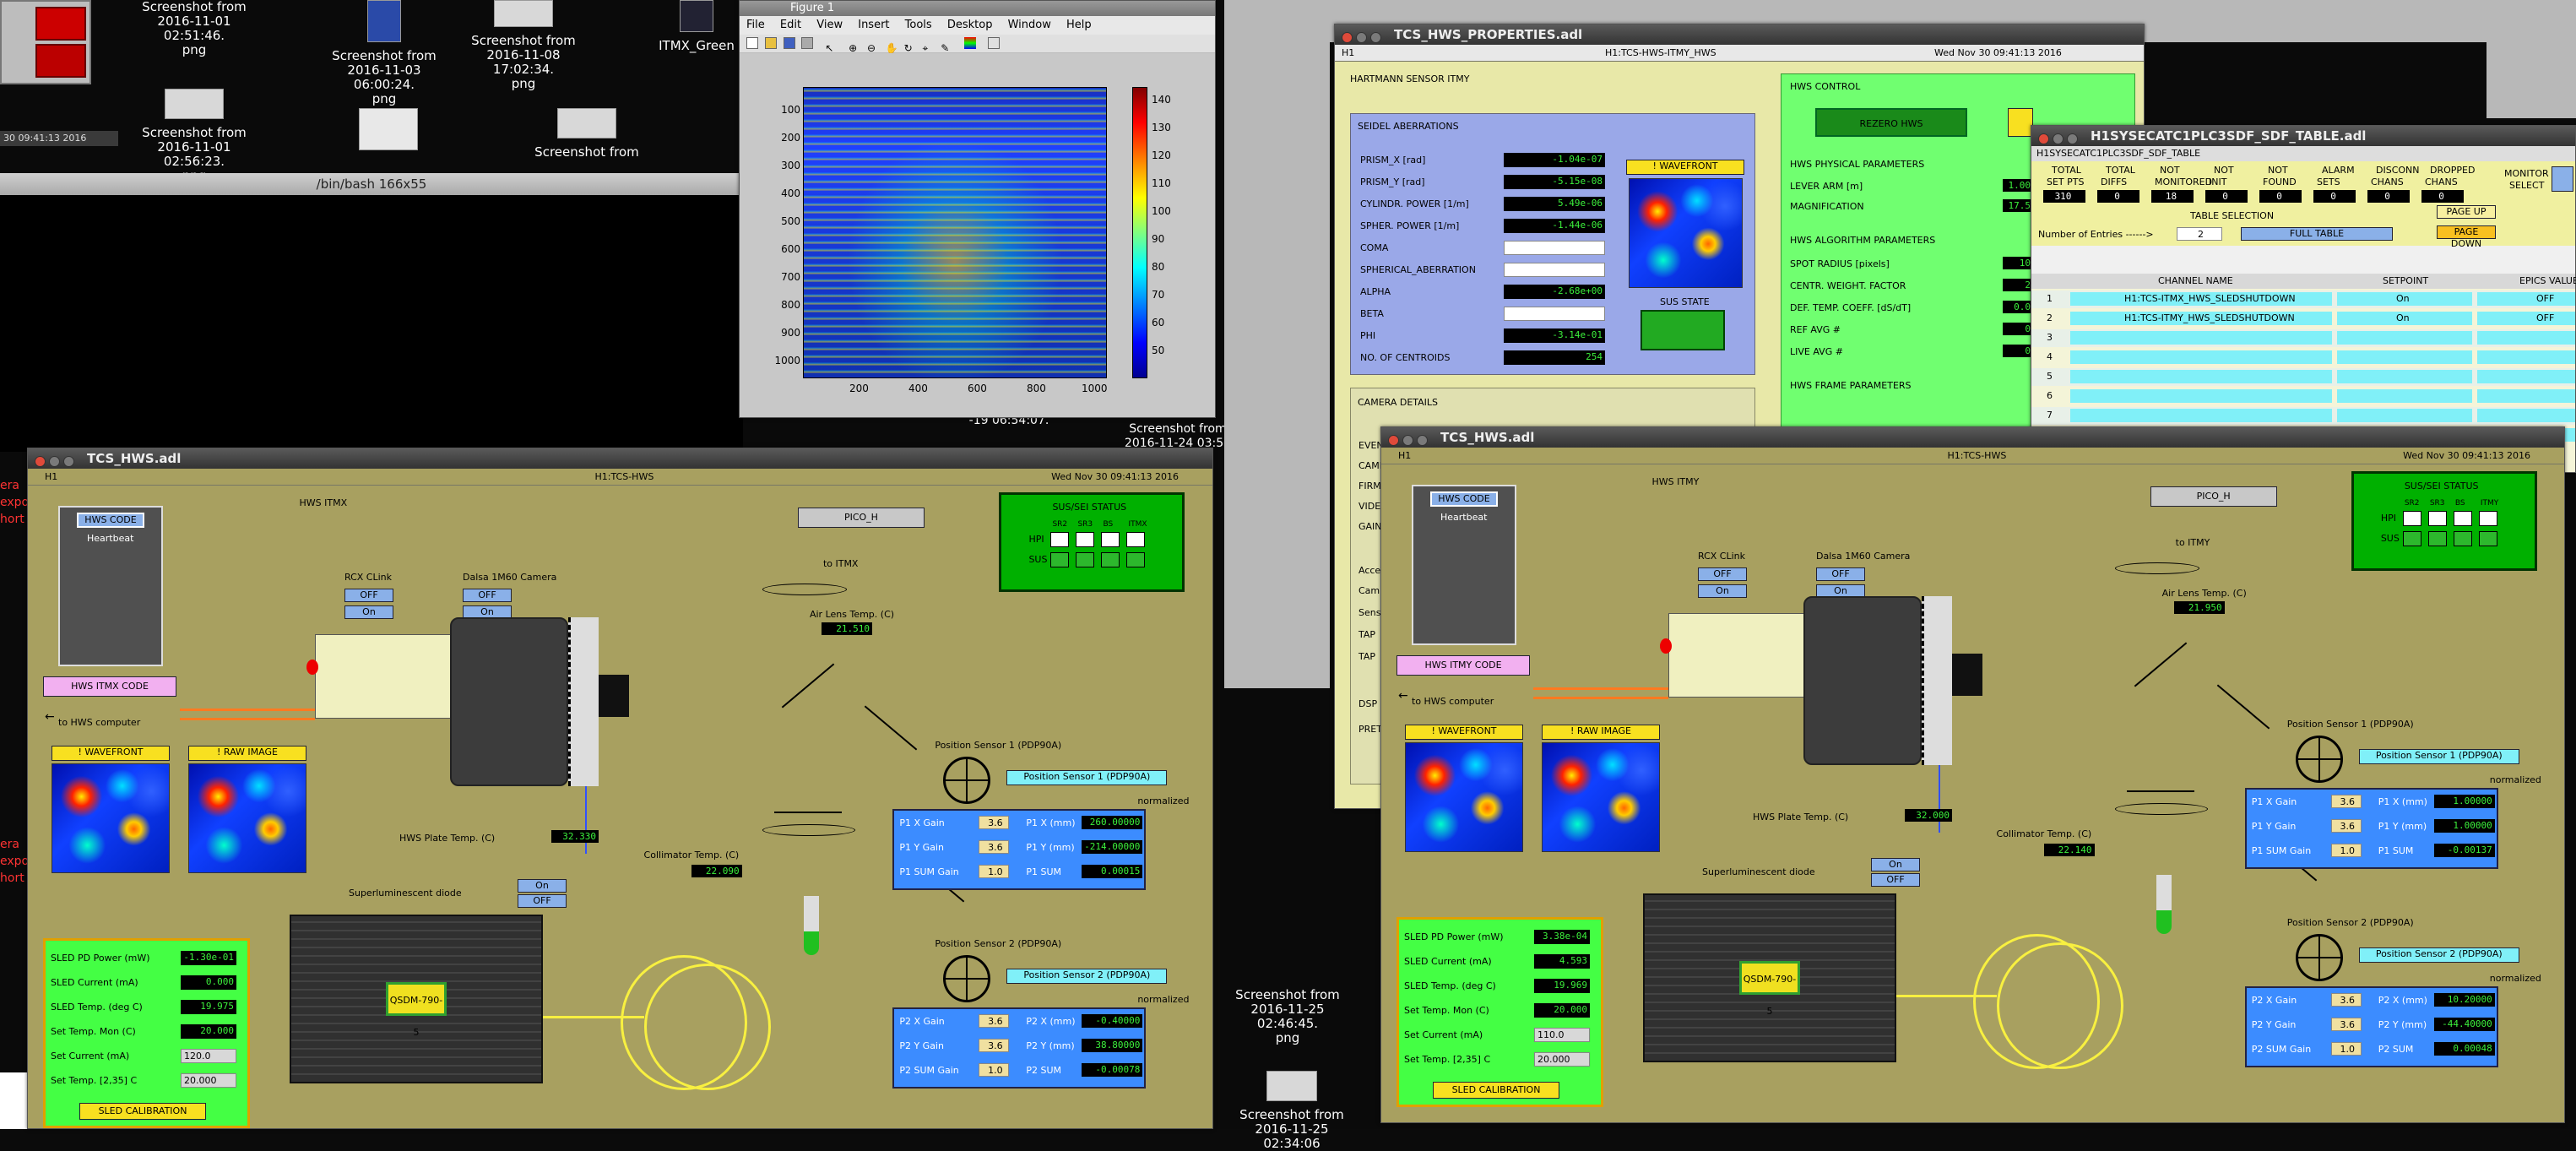 This screenshot has height=1151, width=2576. Describe the element at coordinates (369, 612) in the screenshot. I see `rcx-on-button: On` at that location.